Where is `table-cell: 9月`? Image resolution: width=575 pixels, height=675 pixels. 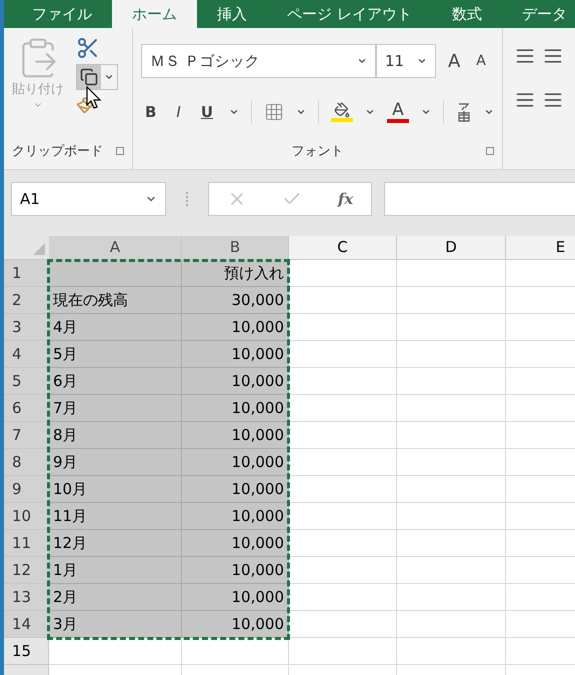 table-cell: 9月 is located at coordinates (115, 462).